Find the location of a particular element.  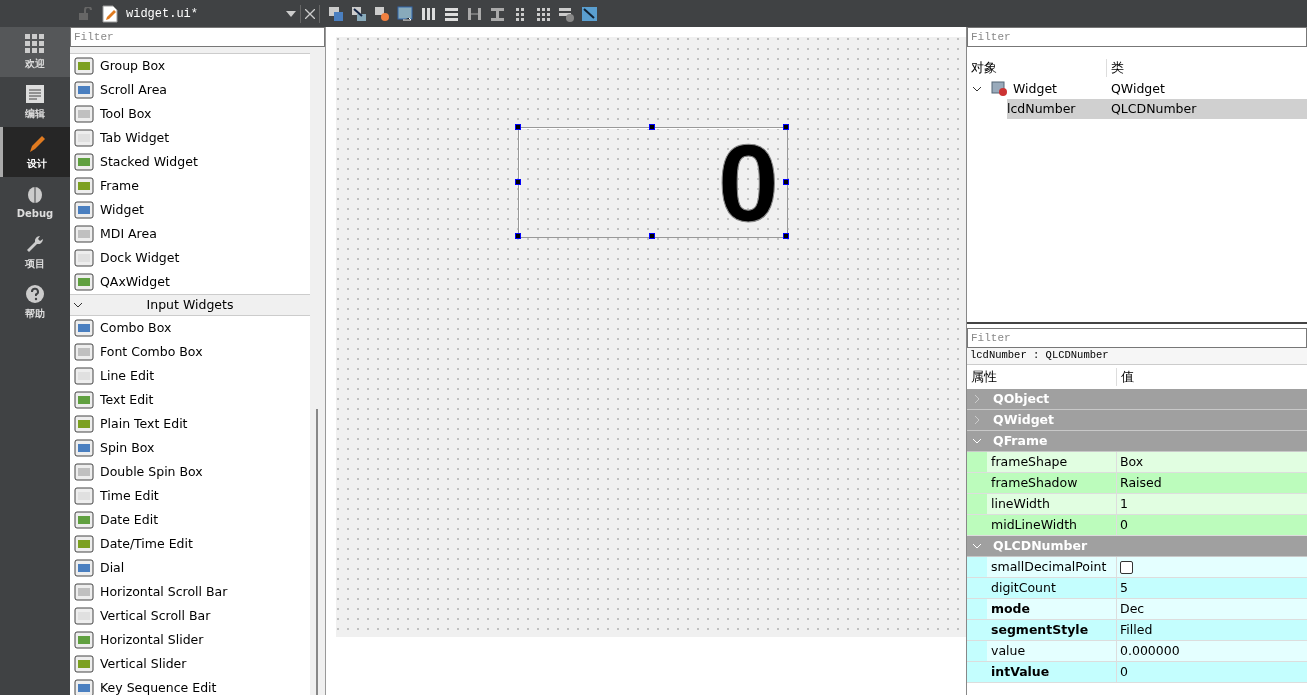

widget-item: Key Sequence Edit is located at coordinates (190, 685).